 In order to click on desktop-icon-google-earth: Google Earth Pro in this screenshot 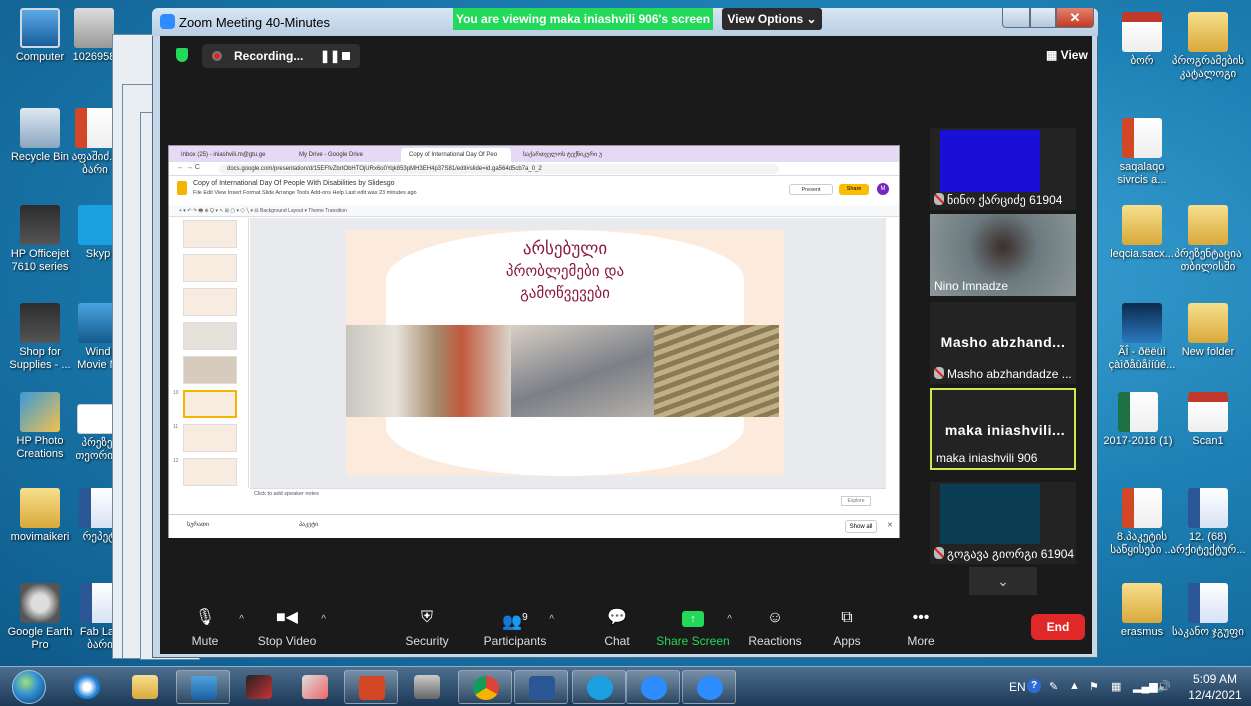, I will do `click(40, 617)`.